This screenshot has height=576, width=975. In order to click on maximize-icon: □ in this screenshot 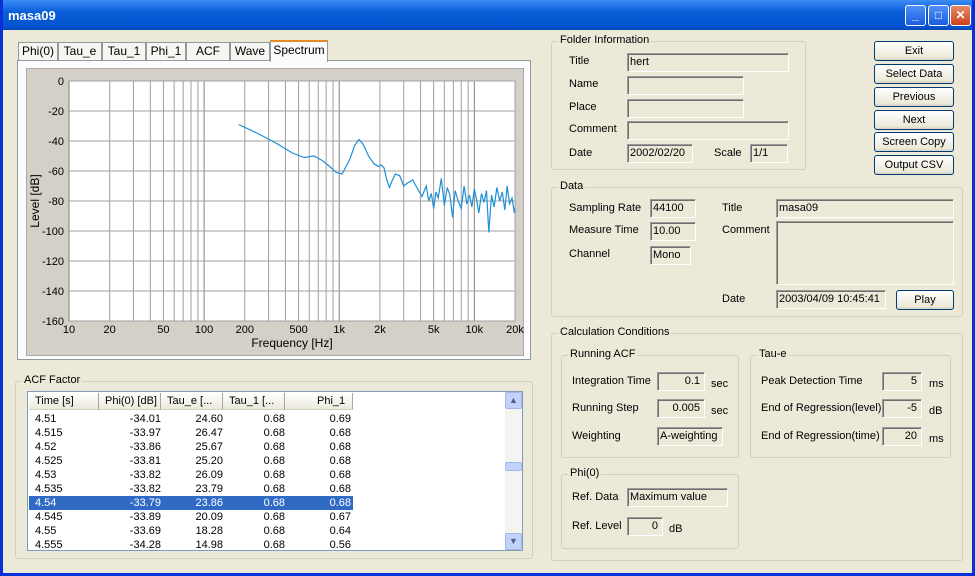, I will do `click(938, 15)`.